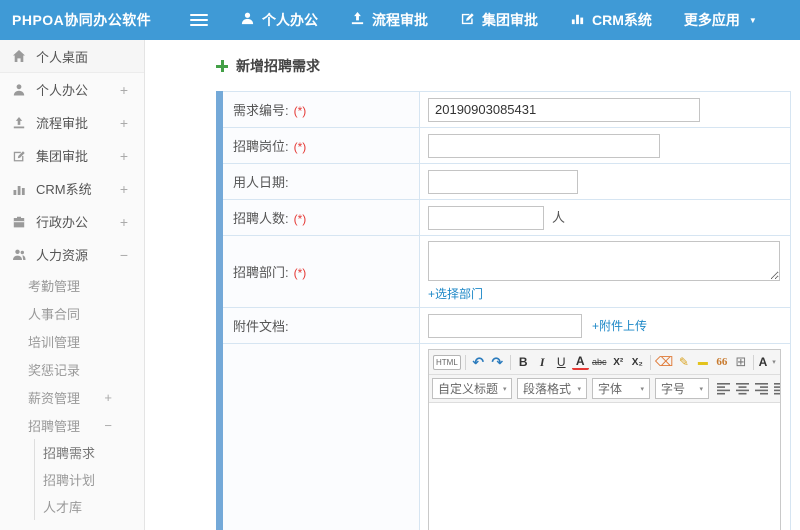  Describe the element at coordinates (497, 362) in the screenshot. I see `redo-icon: ↷` at that location.